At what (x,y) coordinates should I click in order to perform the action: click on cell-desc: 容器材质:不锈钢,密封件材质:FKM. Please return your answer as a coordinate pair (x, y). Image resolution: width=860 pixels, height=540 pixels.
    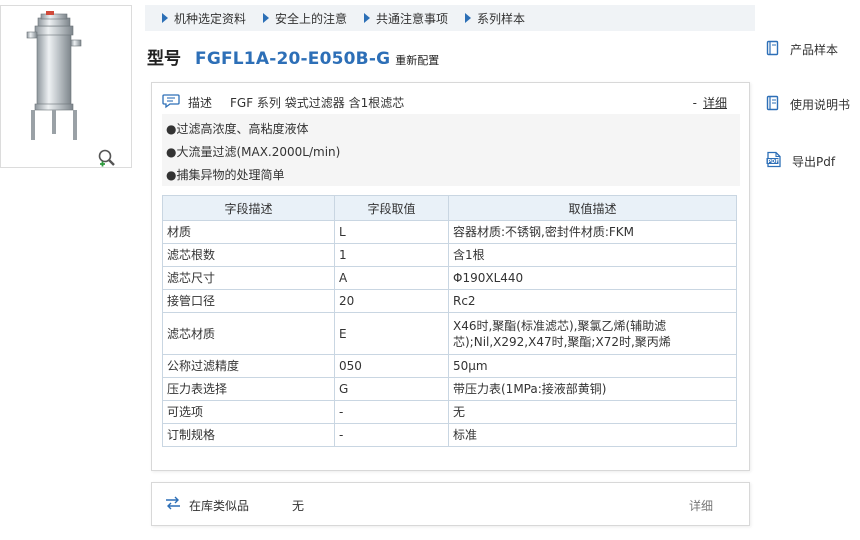
    Looking at the image, I should click on (592, 232).